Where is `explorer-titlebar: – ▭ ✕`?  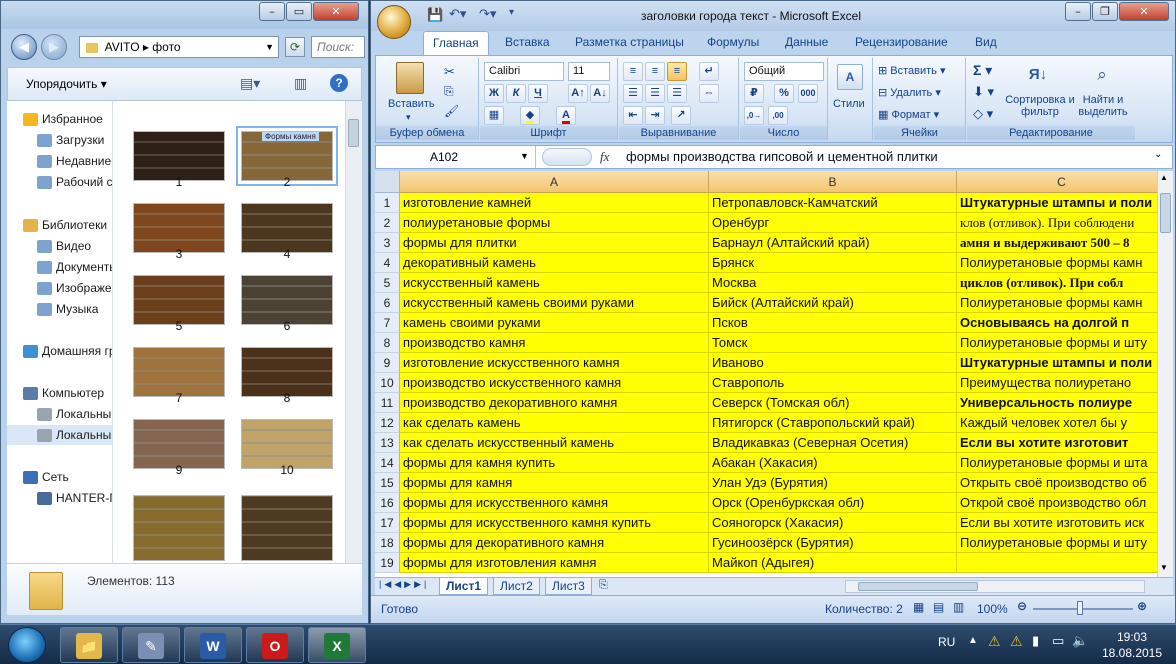
explorer-titlebar: – ▭ ✕ is located at coordinates (184, 15).